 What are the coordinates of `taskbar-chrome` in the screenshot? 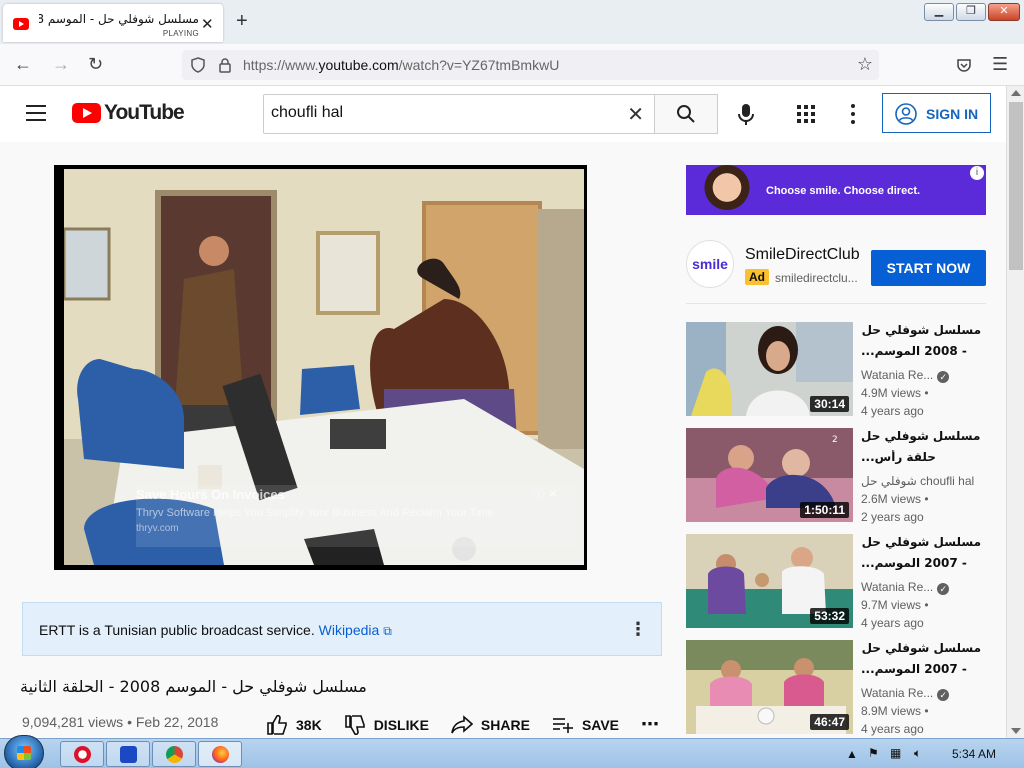 It's located at (174, 754).